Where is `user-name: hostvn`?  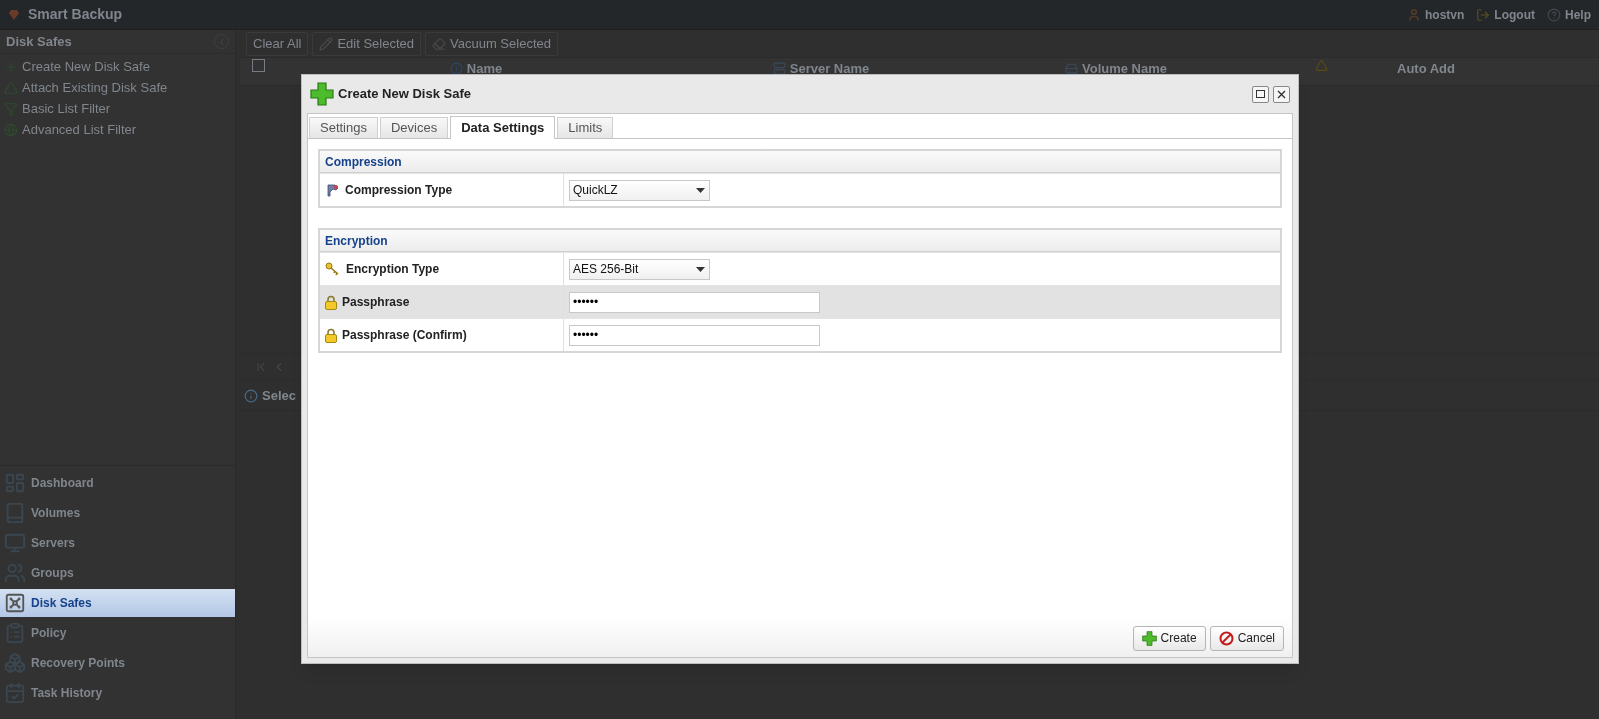
user-name: hostvn is located at coordinates (1445, 15).